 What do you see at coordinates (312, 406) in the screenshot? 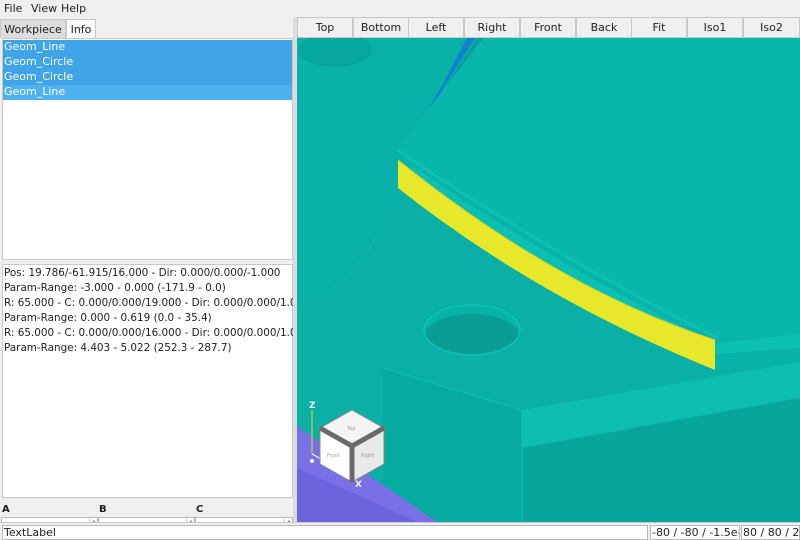
I see `axis-z-label: Z` at bounding box center [312, 406].